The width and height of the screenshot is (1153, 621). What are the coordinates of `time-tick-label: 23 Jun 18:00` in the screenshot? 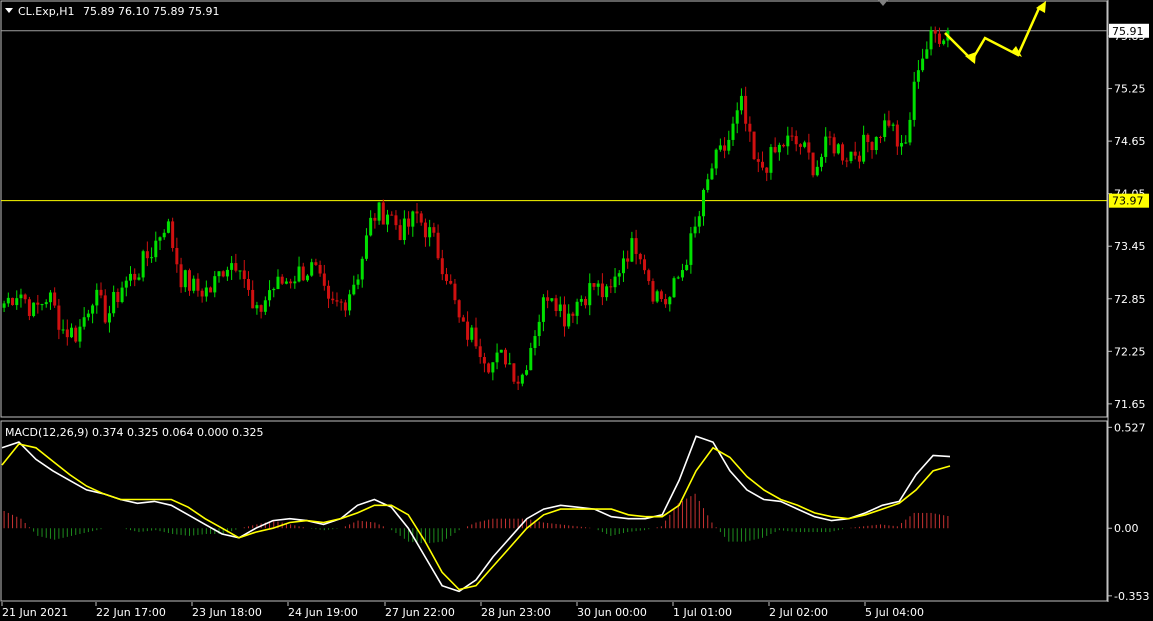 It's located at (227, 612).